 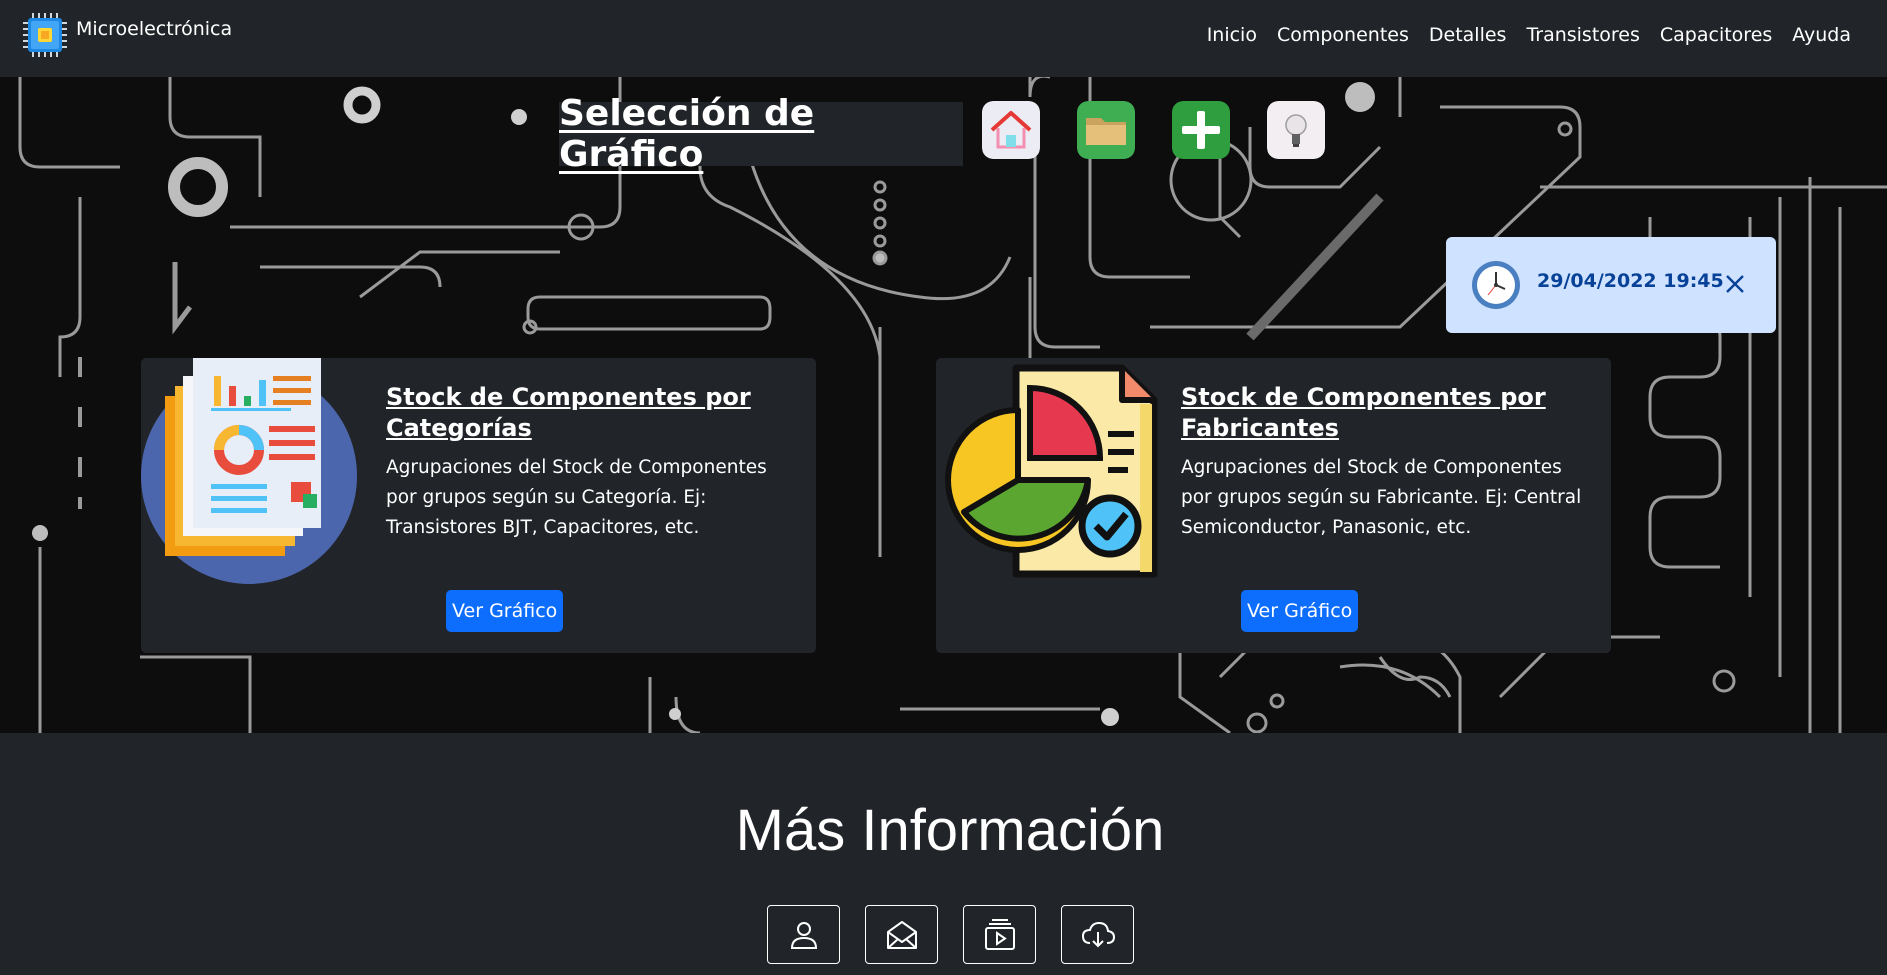 I want to click on person-icon, so click(x=803, y=935).